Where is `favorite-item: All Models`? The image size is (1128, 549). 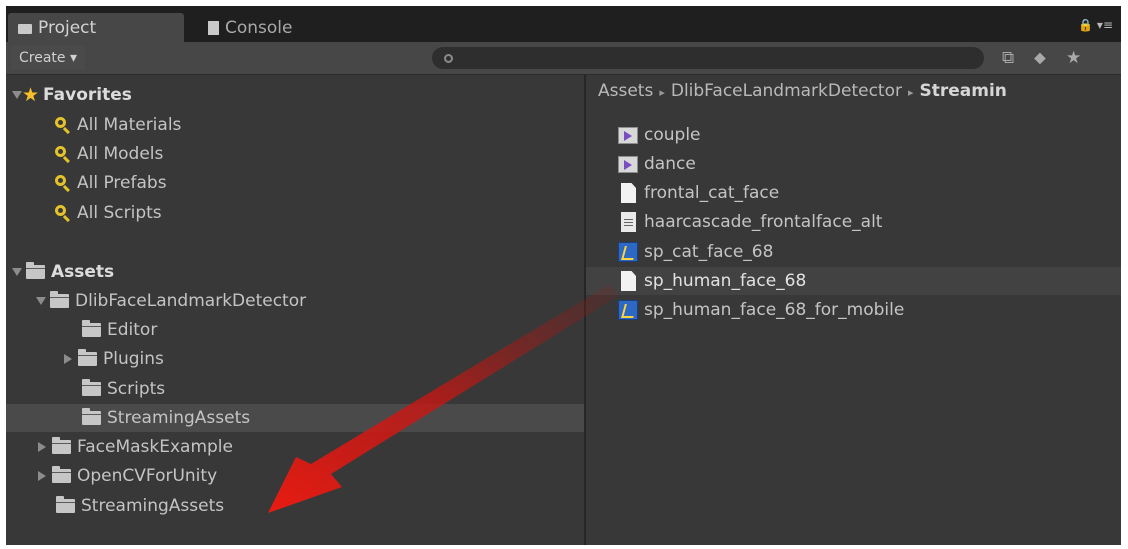 favorite-item: All Models is located at coordinates (295, 154).